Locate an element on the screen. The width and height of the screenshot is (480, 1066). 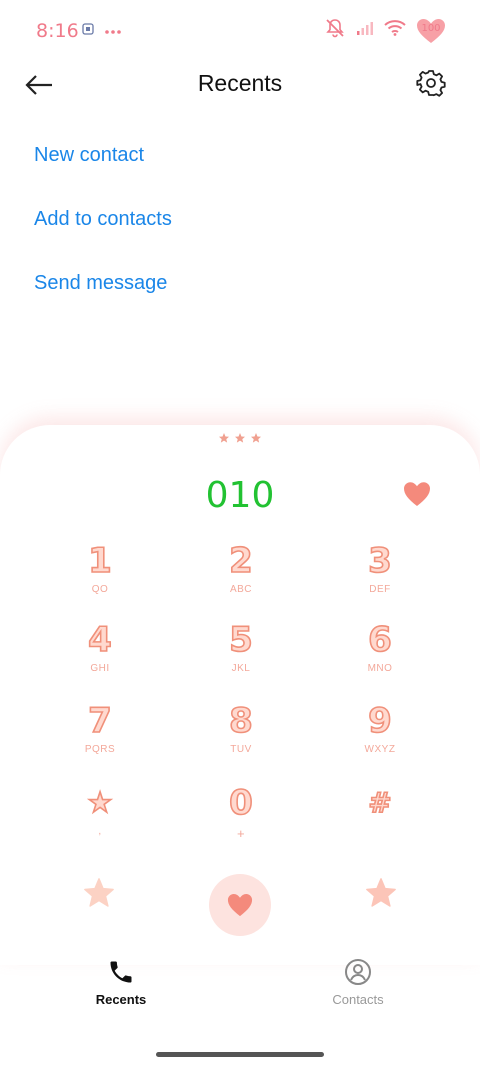
key-letters: DEF is located at coordinates (380, 589).